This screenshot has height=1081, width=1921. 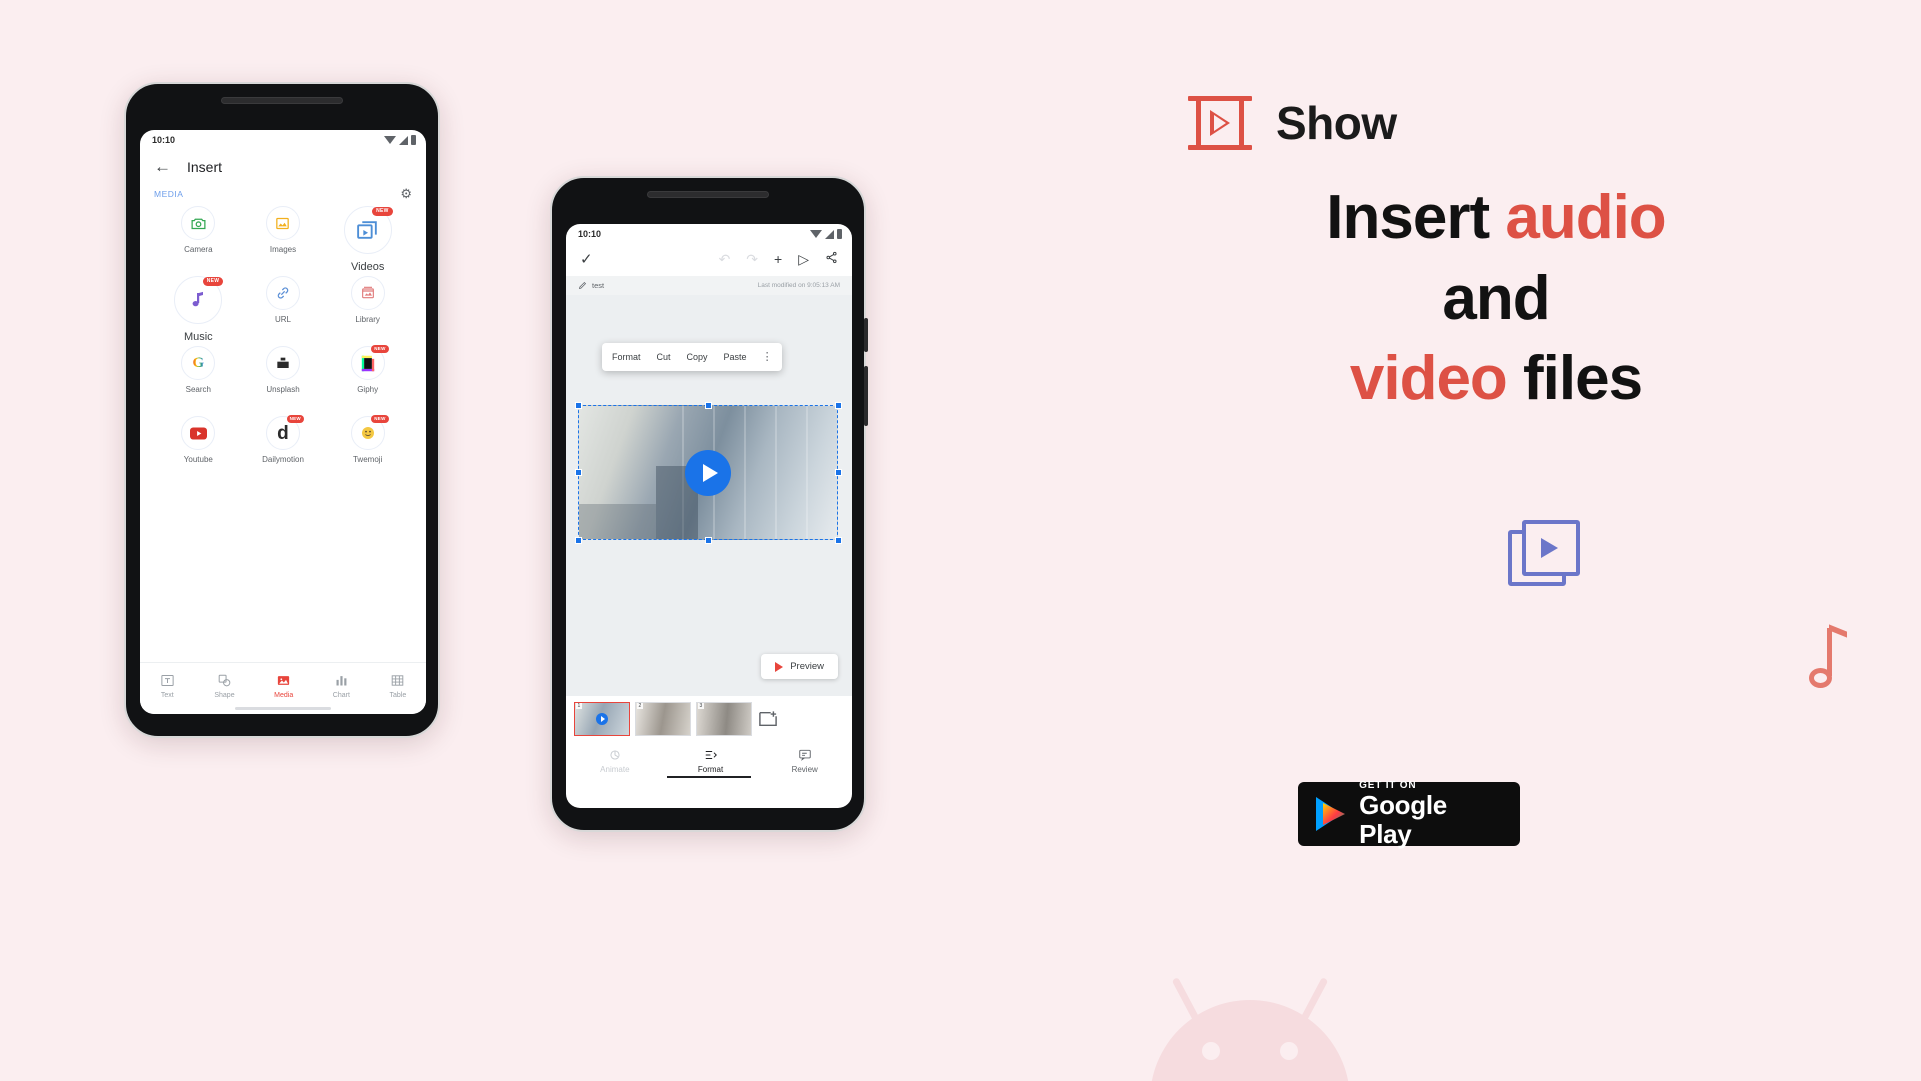 I want to click on video-element-selected, so click(x=708, y=472).